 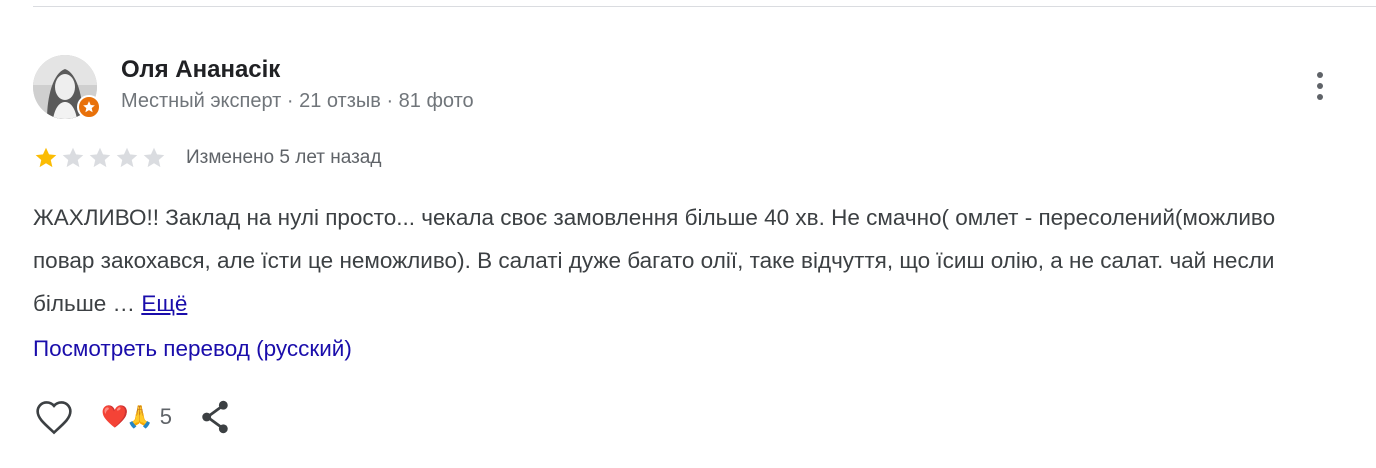 I want to click on edited-timestamp: Изменено 5 лет назад, so click(x=284, y=157).